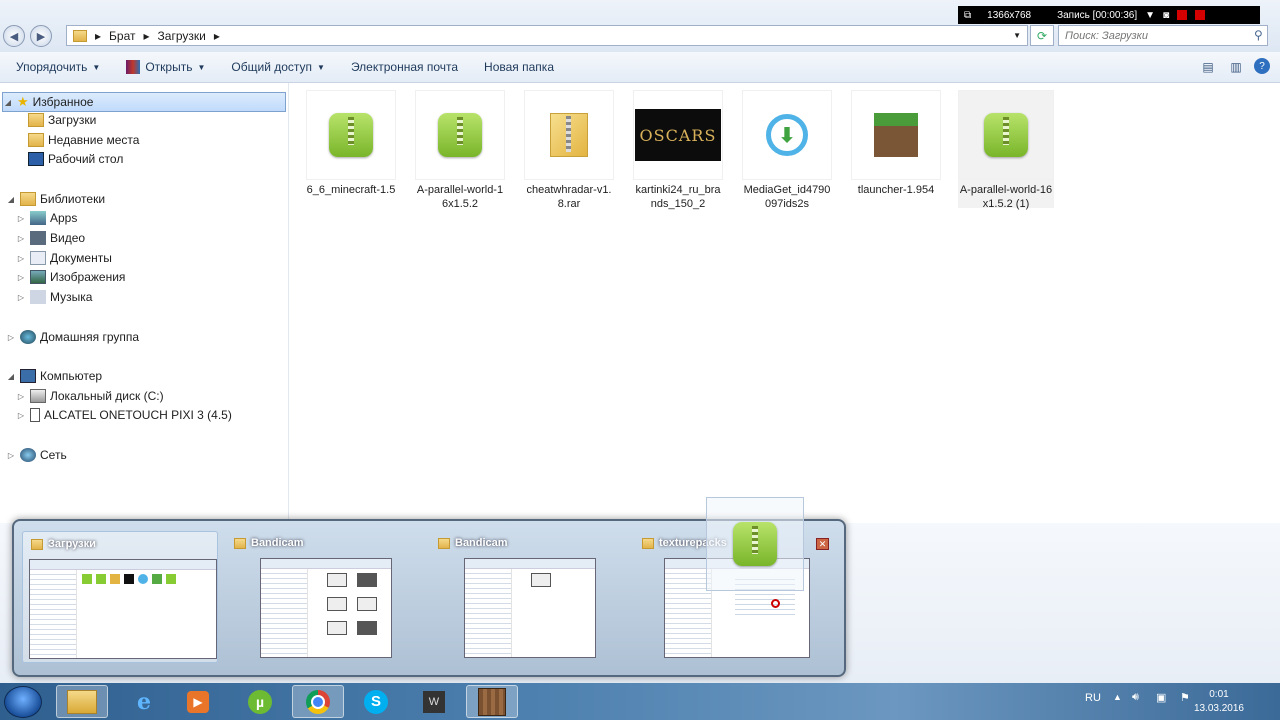 The height and width of the screenshot is (720, 1280). I want to click on sidebar-item-recent: Недавние места, so click(83, 140).